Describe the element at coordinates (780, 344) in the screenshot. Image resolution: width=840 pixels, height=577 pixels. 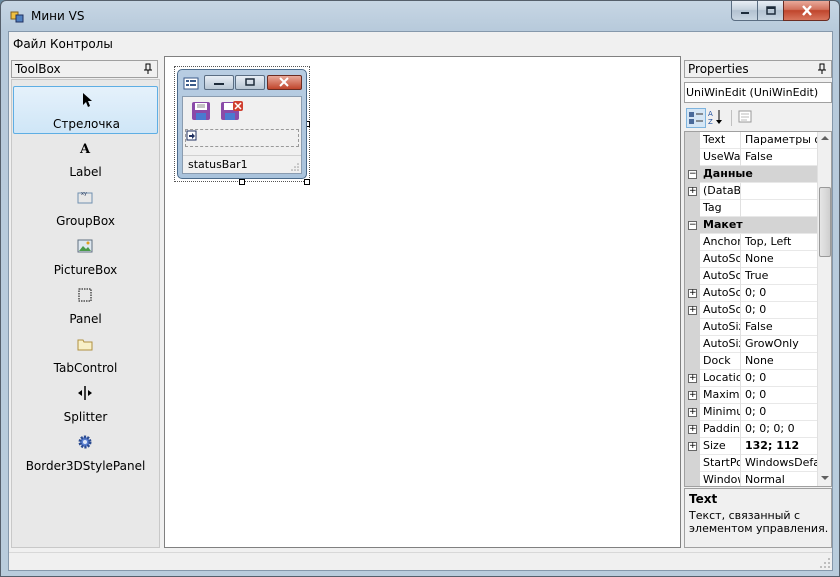
I see `property-value: GrowOnly` at that location.